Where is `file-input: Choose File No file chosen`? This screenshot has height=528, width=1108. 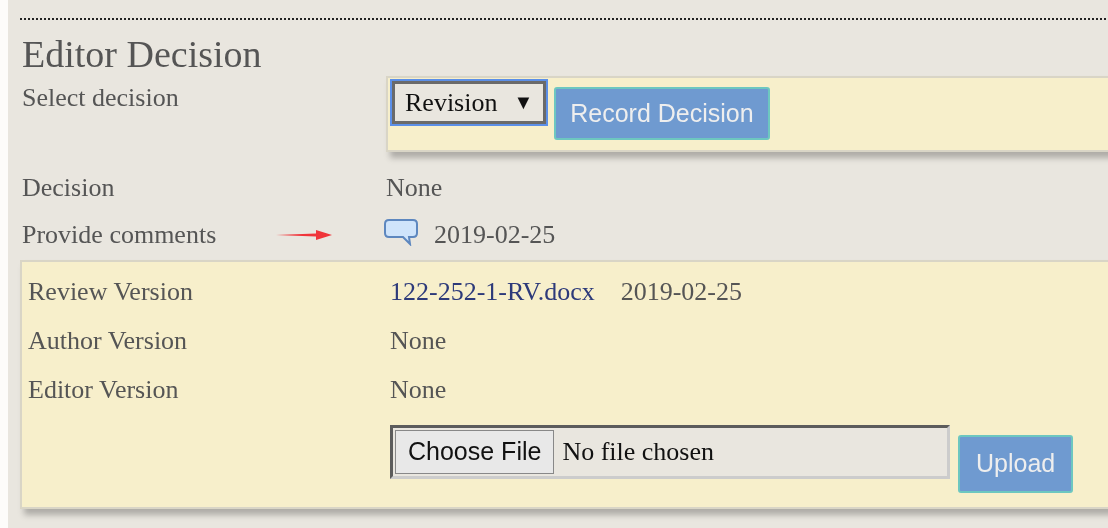
file-input: Choose File No file chosen is located at coordinates (670, 452).